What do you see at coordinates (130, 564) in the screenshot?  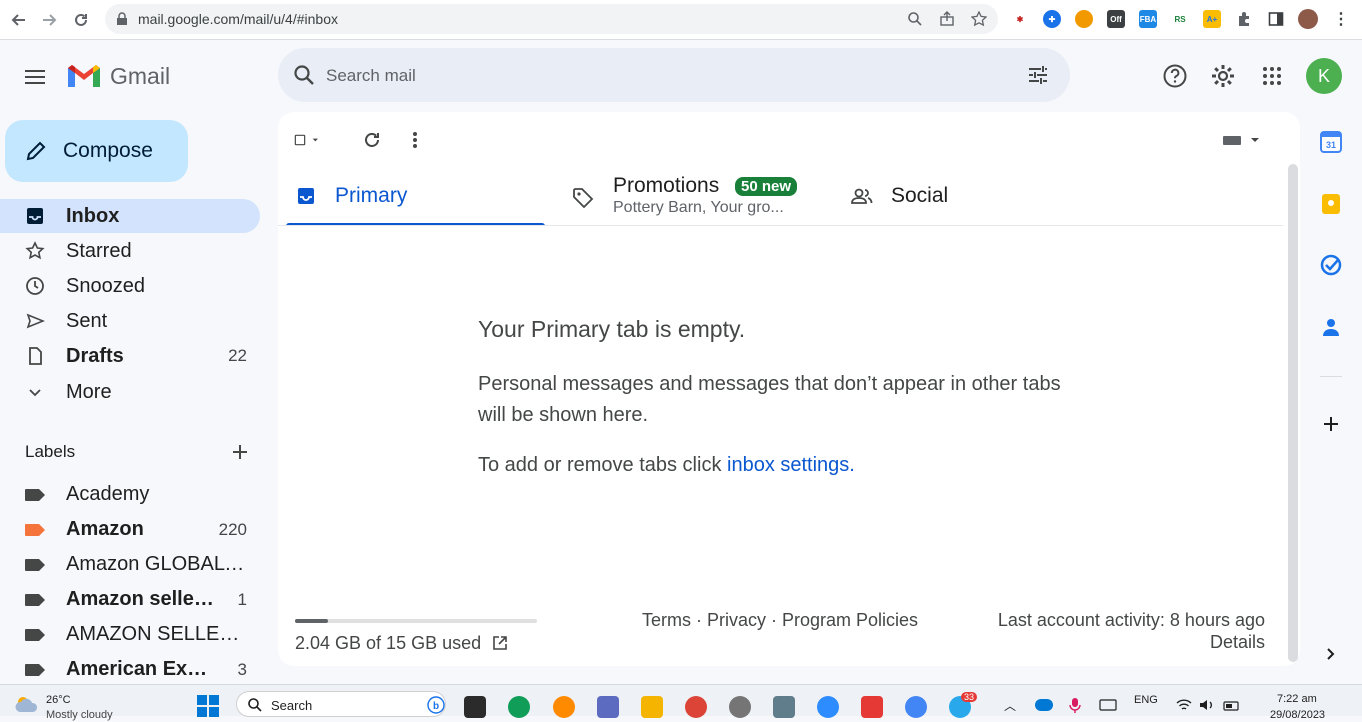 I see `label-item: Amazon GLOBAL SELLING` at bounding box center [130, 564].